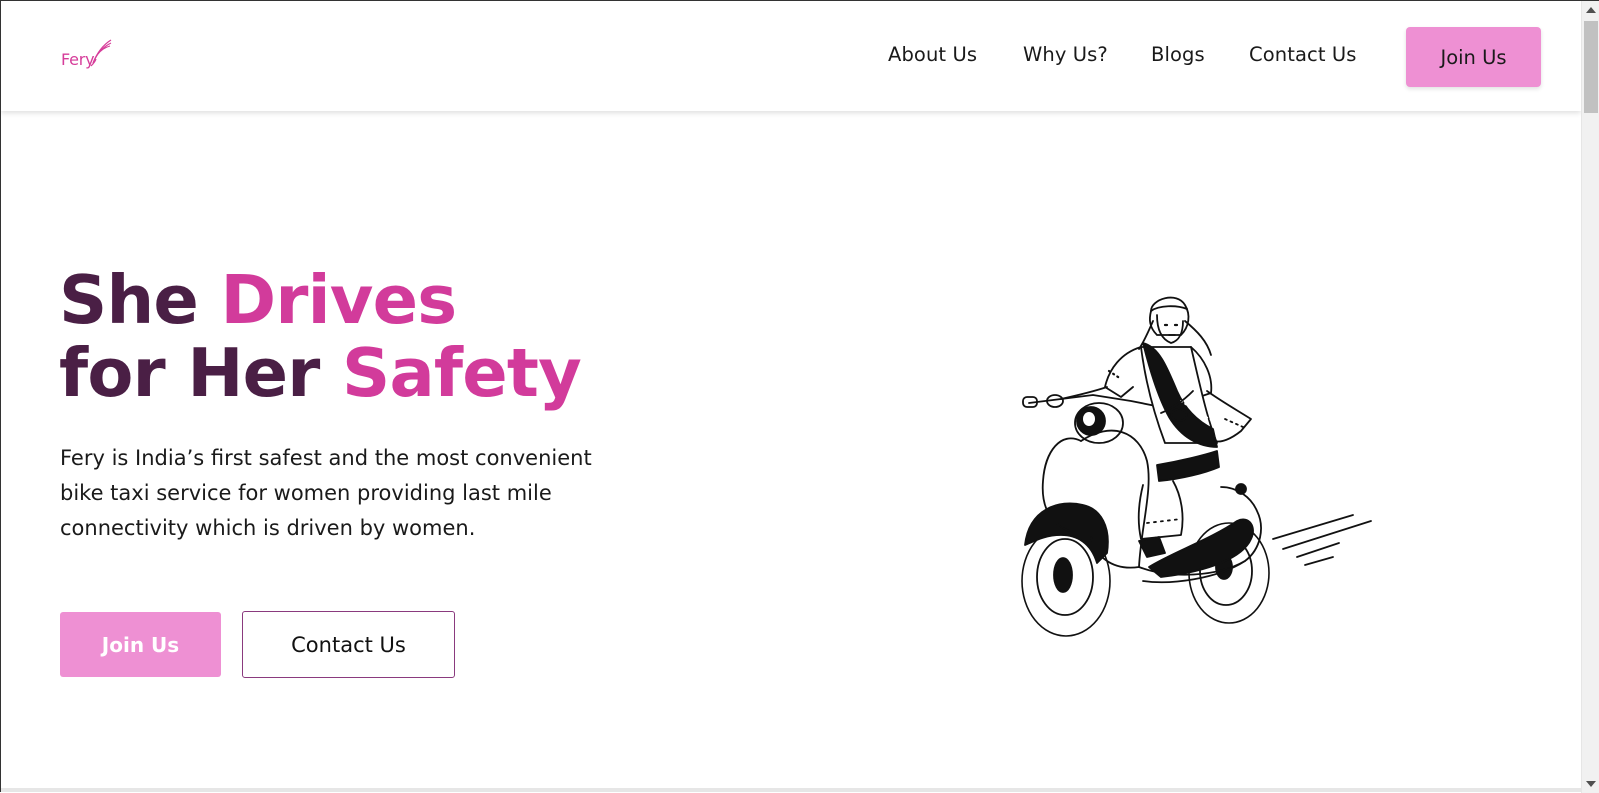  Describe the element at coordinates (791, 790) in the screenshot. I see `horizontal-scrollbar` at that location.